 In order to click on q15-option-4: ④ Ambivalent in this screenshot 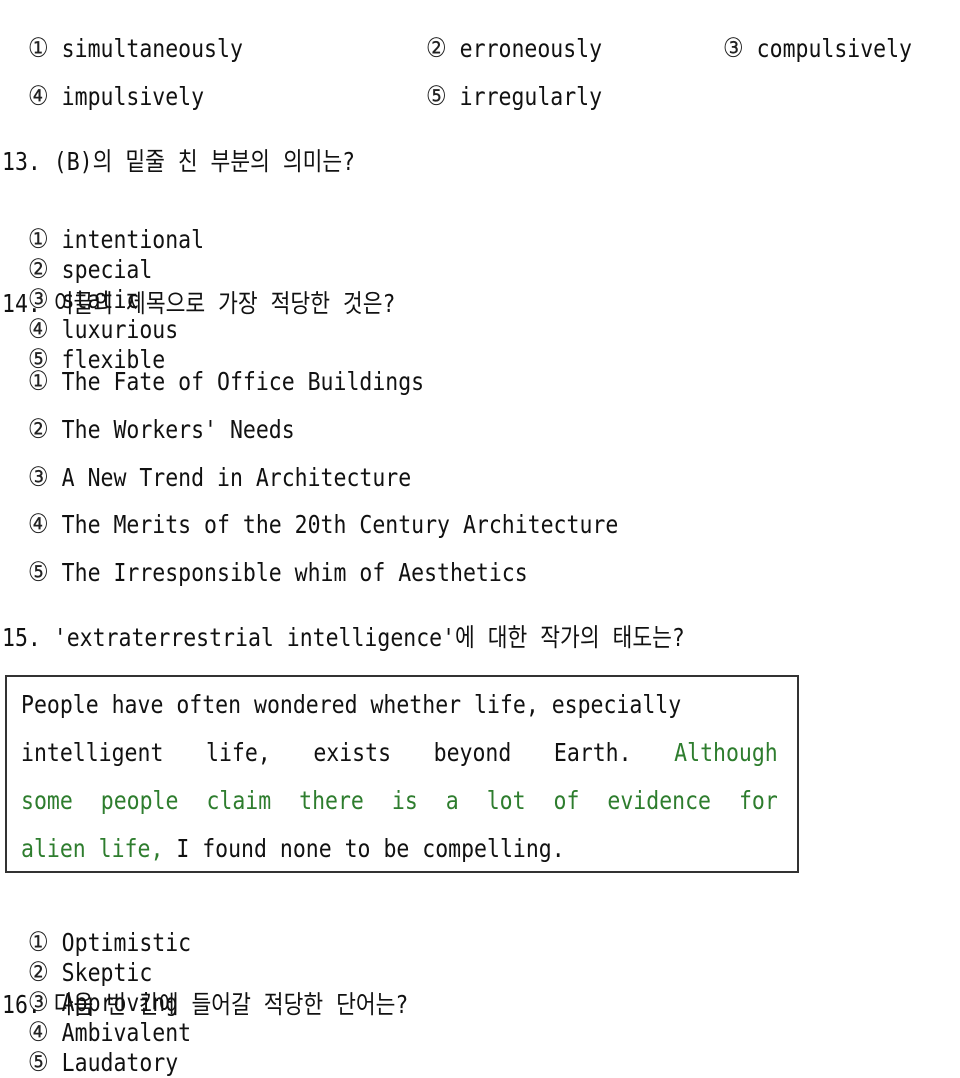, I will do `click(110, 1033)`.